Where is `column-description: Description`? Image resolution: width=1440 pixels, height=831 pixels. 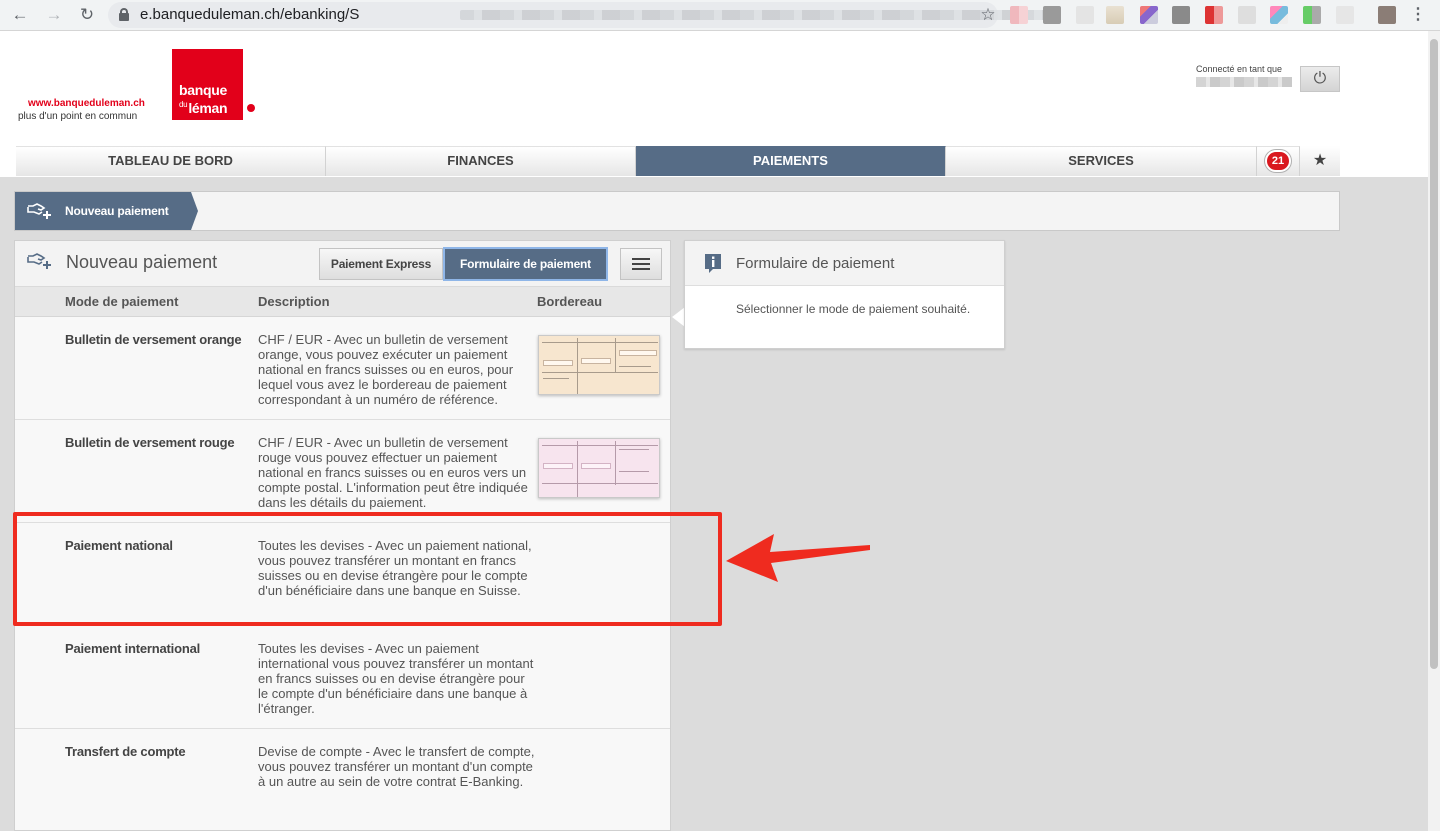
column-description: Description is located at coordinates (294, 301).